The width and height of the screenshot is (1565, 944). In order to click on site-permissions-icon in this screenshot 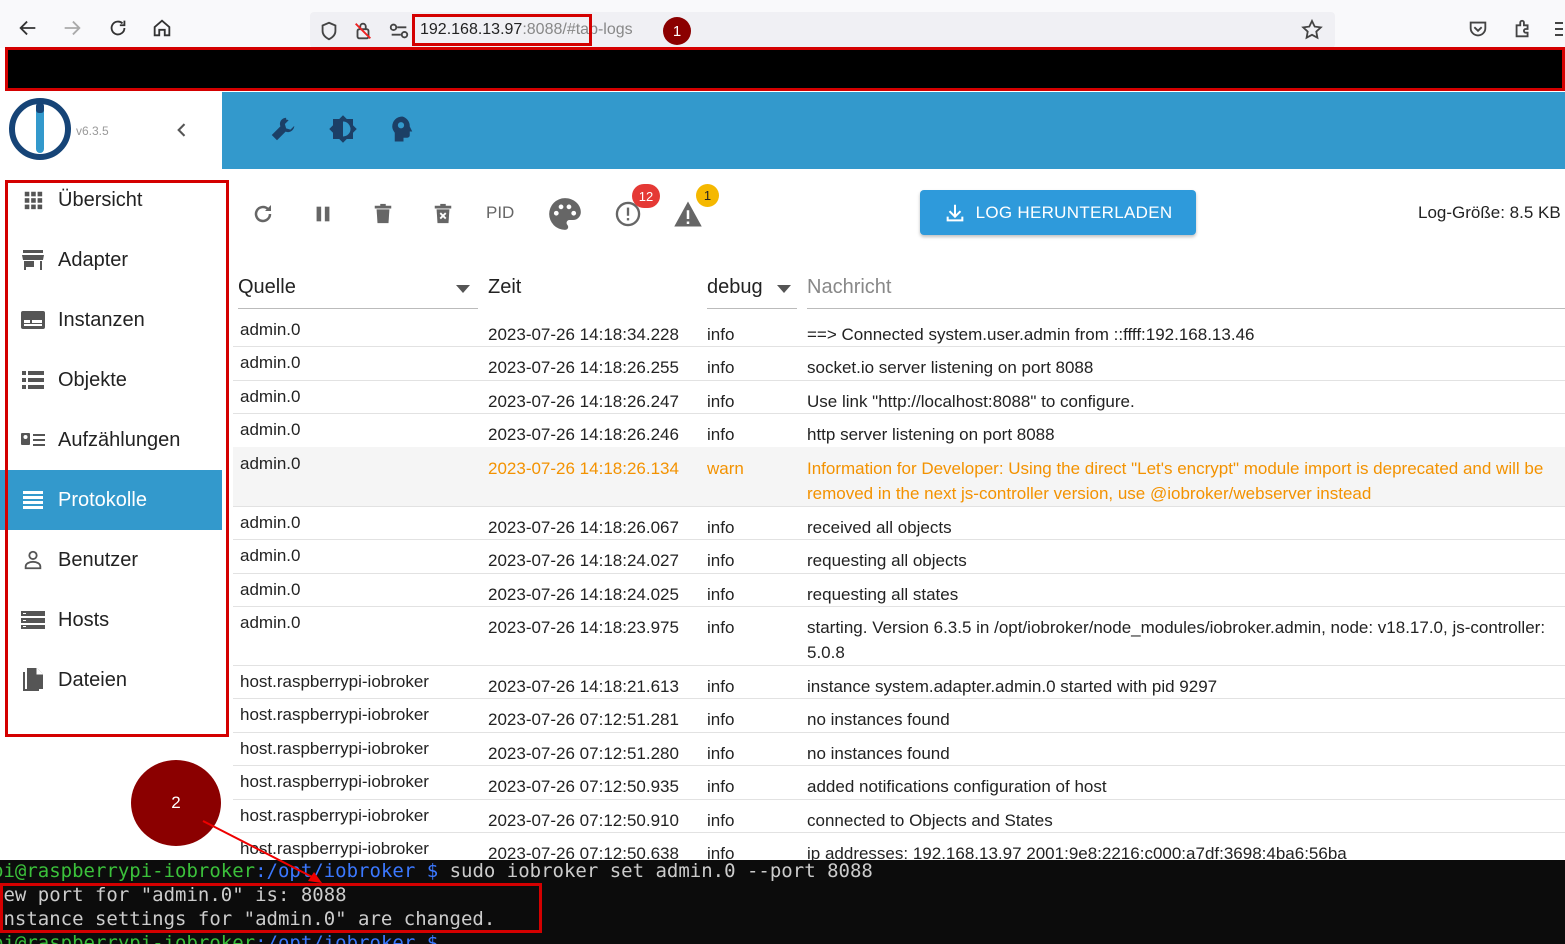, I will do `click(399, 33)`.